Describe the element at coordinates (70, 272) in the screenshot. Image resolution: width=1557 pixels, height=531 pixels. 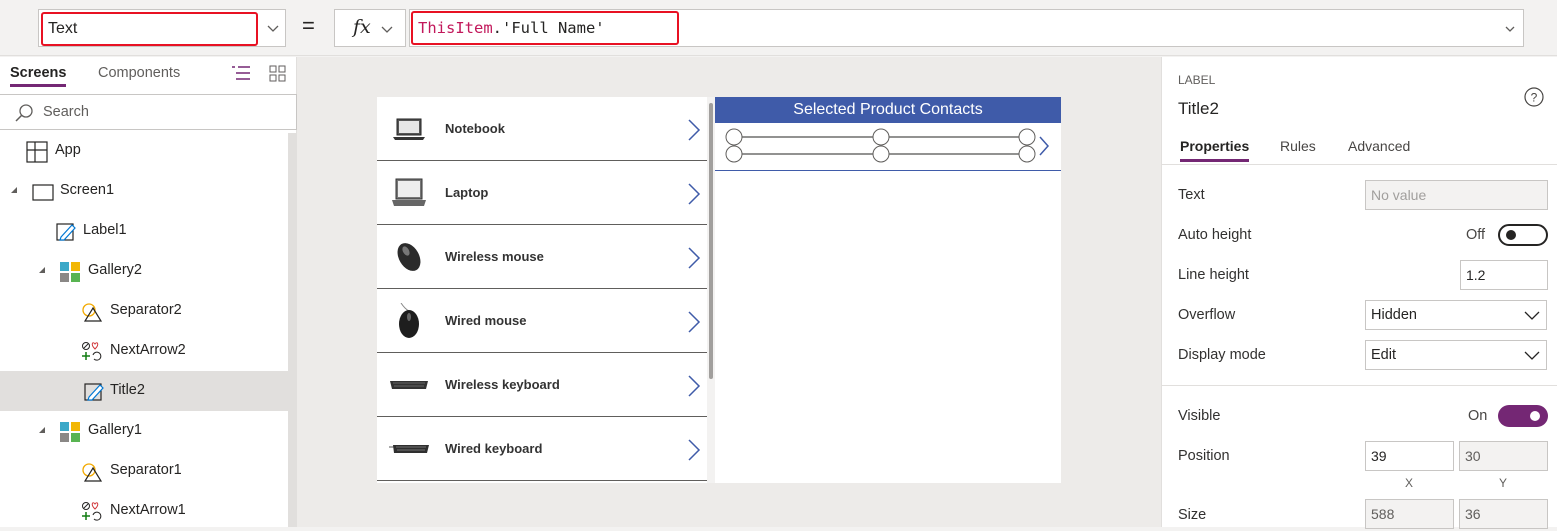
I see `gallery-icon` at that location.